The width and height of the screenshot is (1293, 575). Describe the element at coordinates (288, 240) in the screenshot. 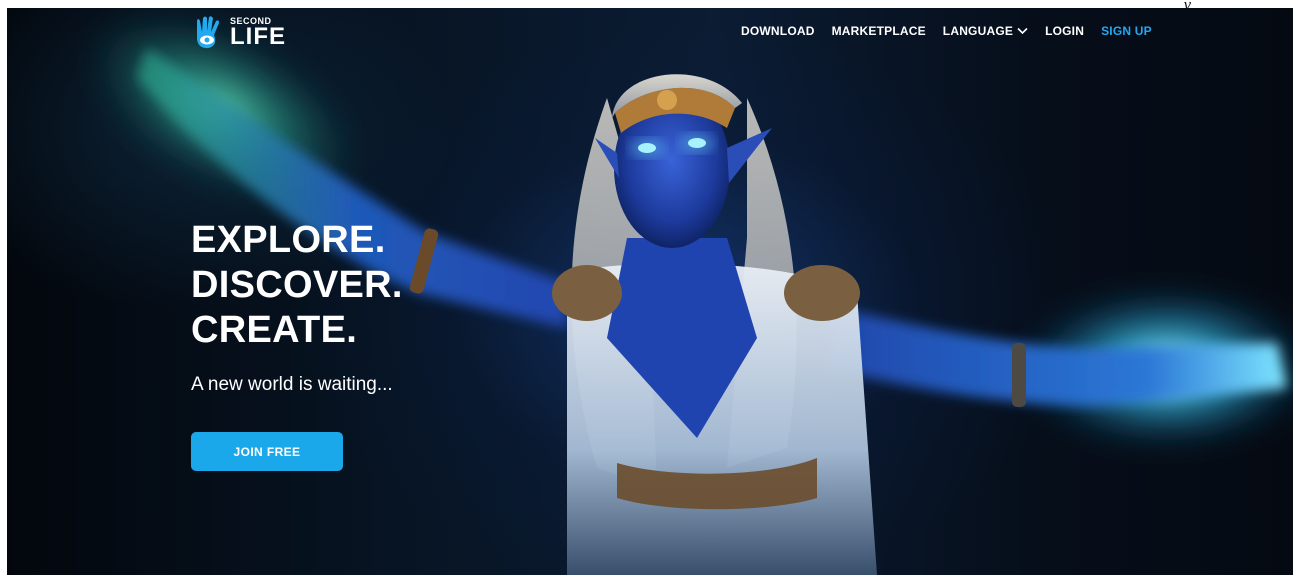

I see `headline-line-explore: EXPLORE.` at that location.